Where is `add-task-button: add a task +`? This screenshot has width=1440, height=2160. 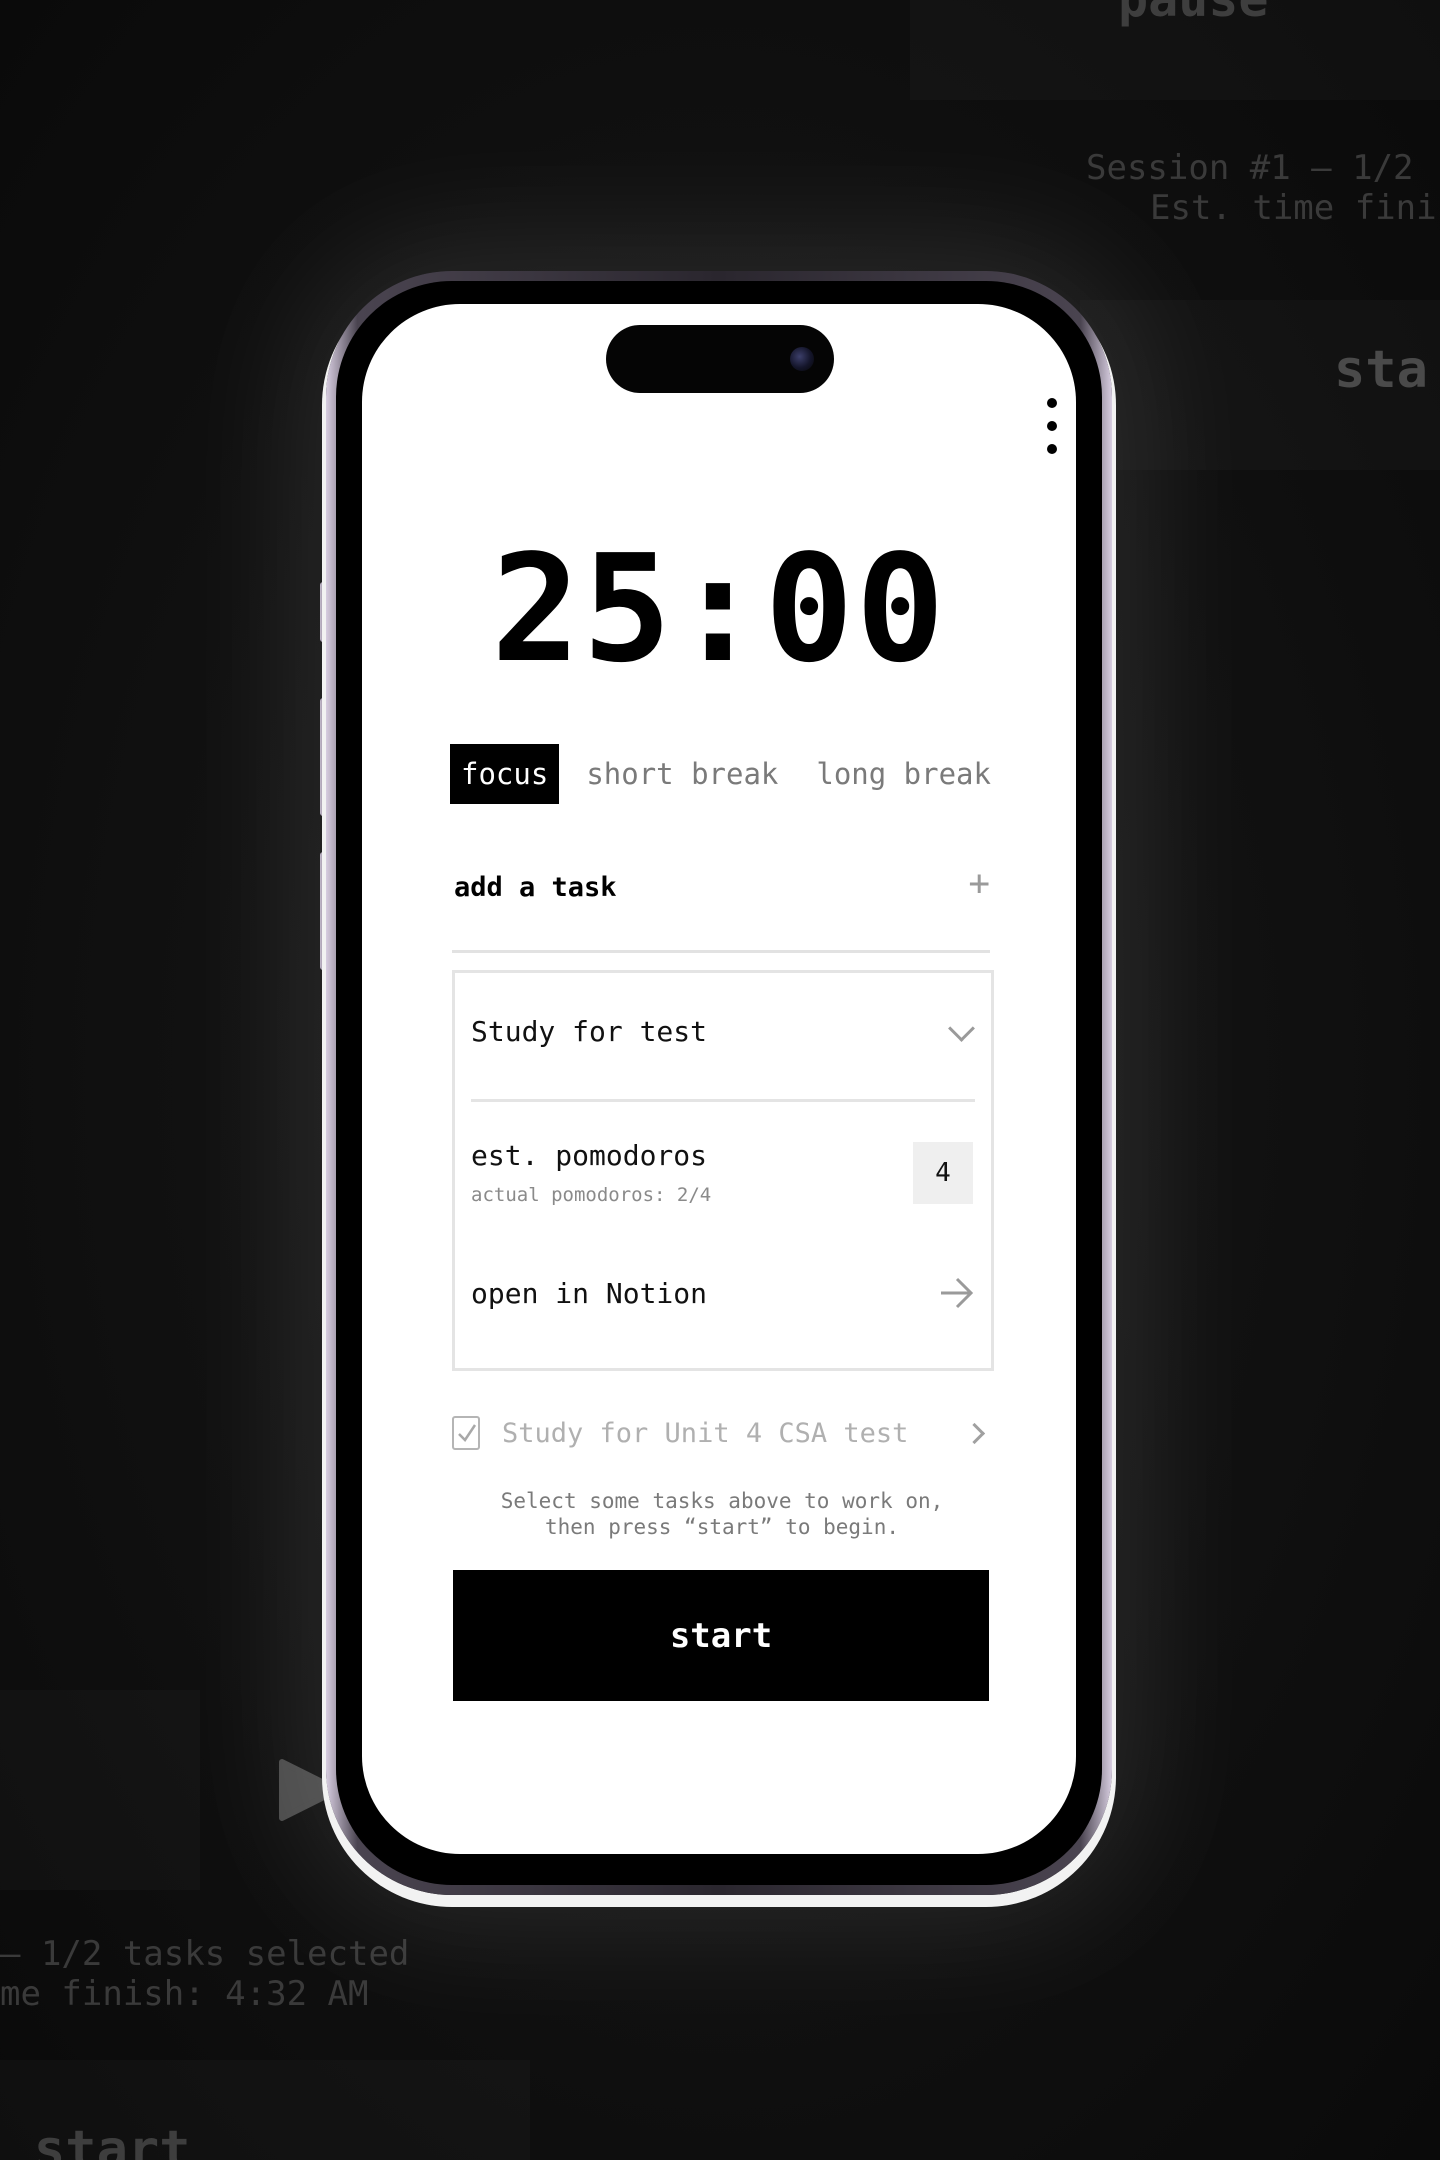
add-task-button: add a task + is located at coordinates (721, 892).